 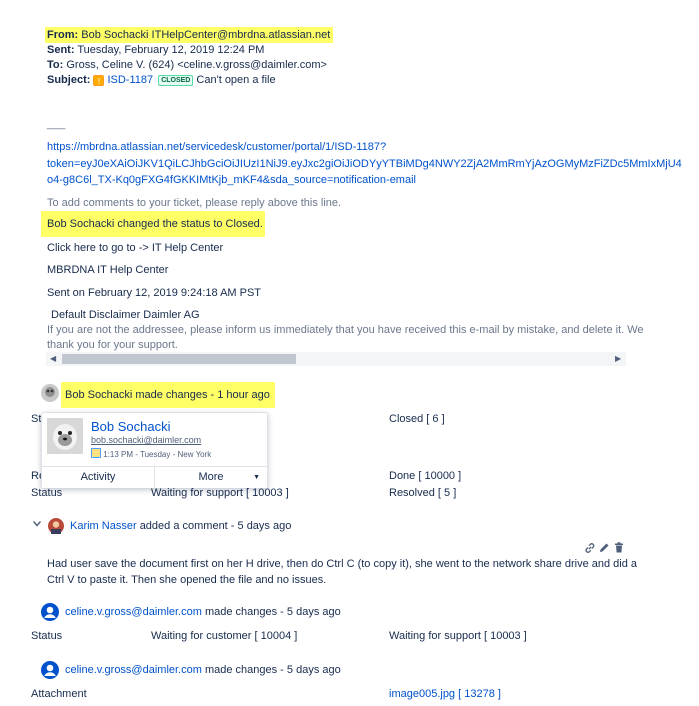 I want to click on issue-key-link: ISD-1187, so click(x=130, y=80).